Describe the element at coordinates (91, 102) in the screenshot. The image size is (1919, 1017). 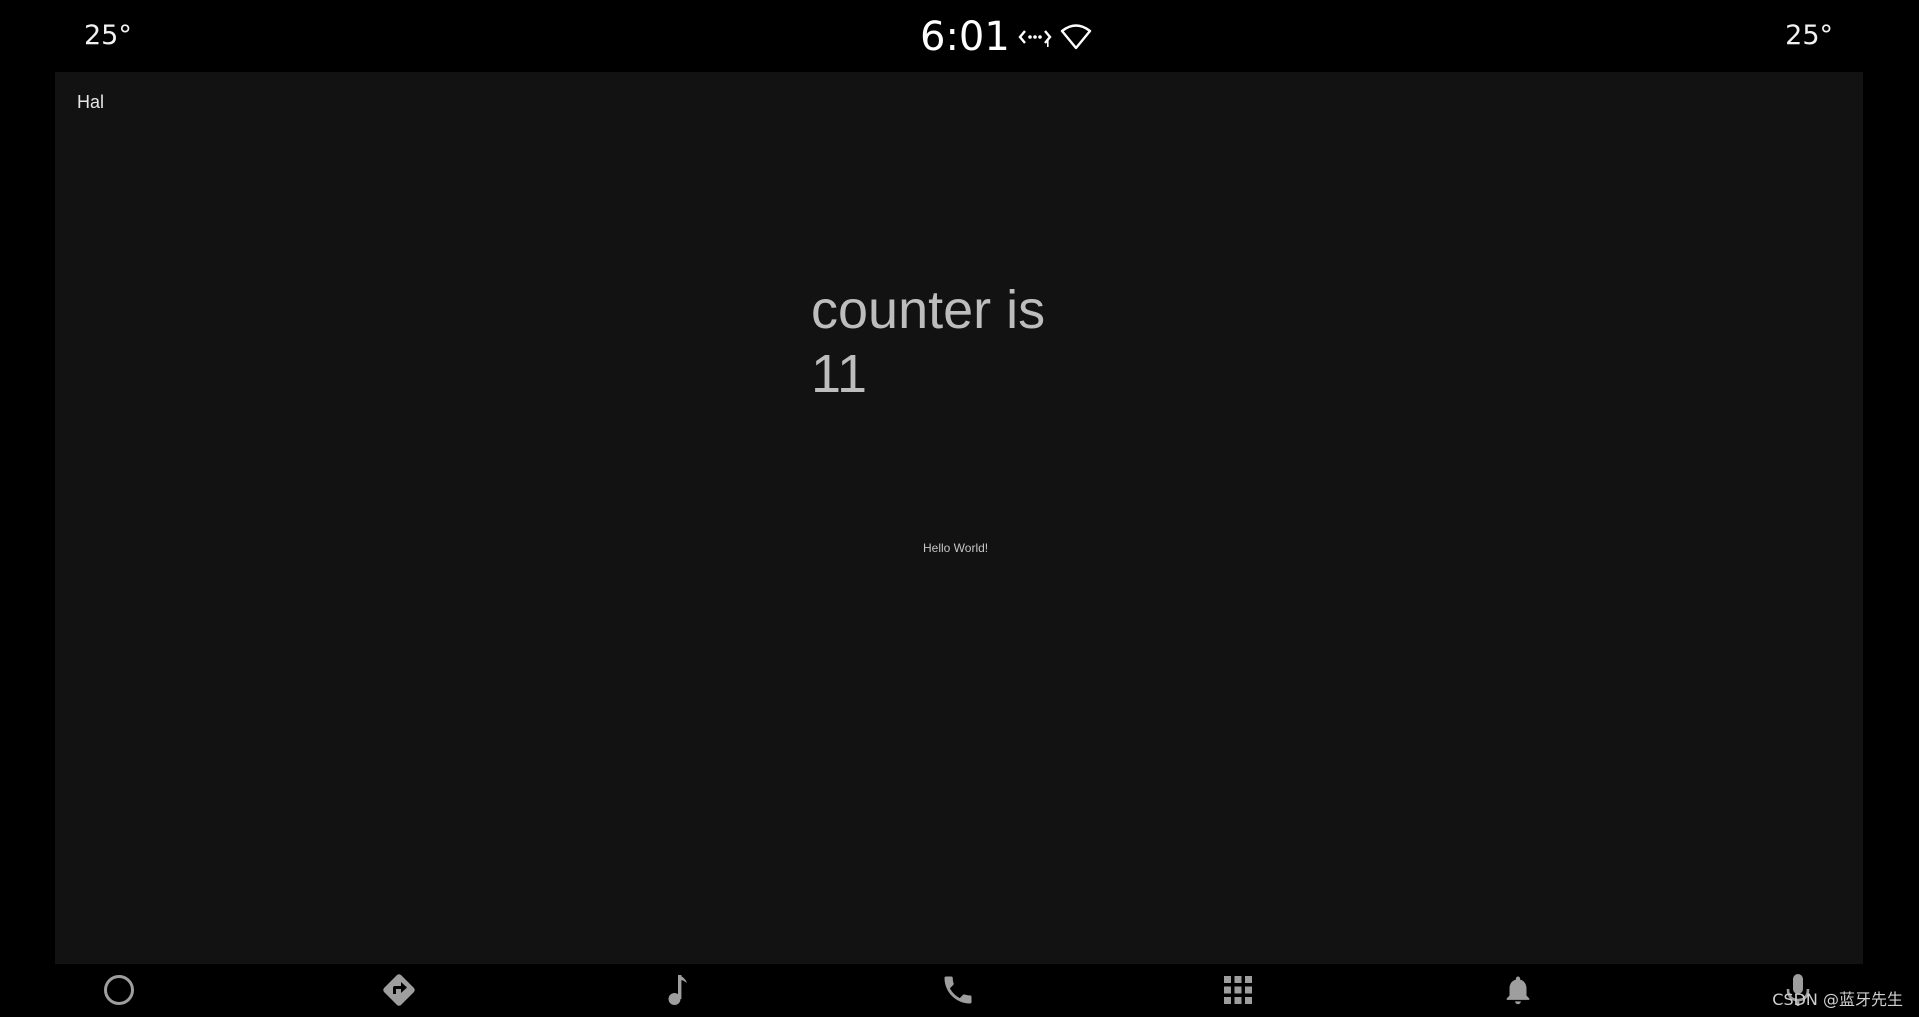
I see `app-title: Hal` at that location.